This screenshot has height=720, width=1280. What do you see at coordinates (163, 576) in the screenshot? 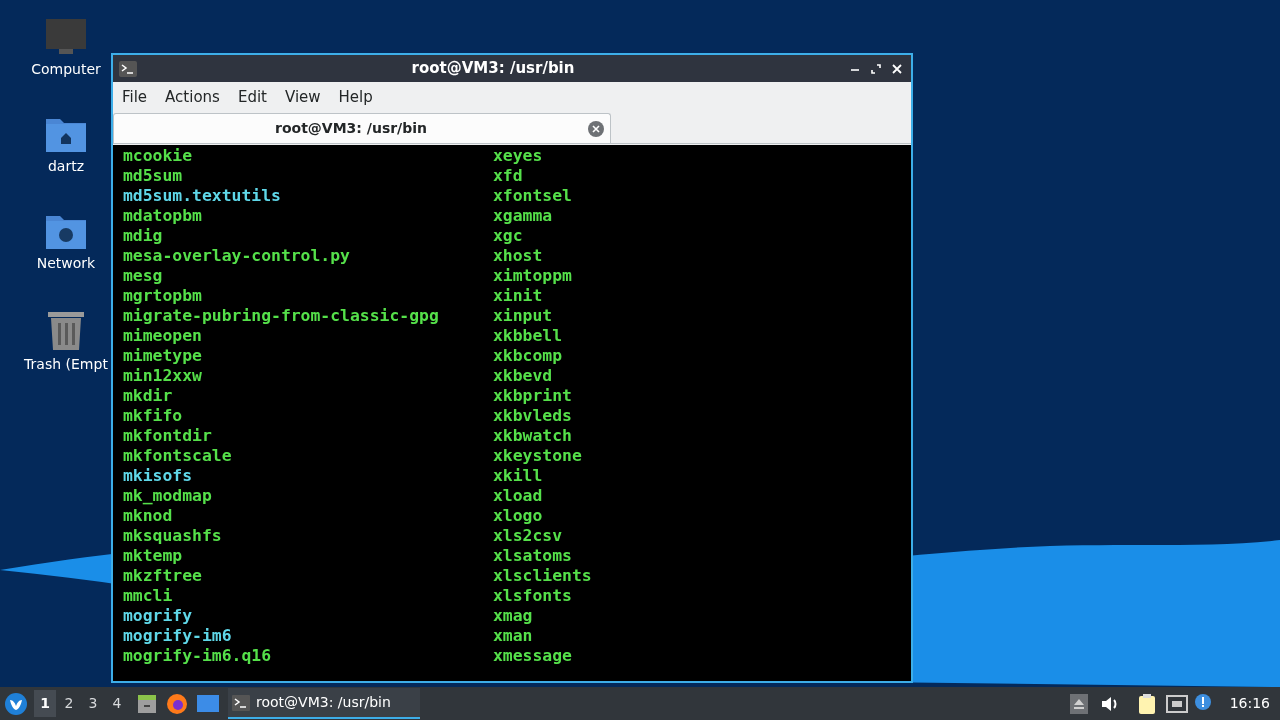
I see `file-name: mkzftree` at bounding box center [163, 576].